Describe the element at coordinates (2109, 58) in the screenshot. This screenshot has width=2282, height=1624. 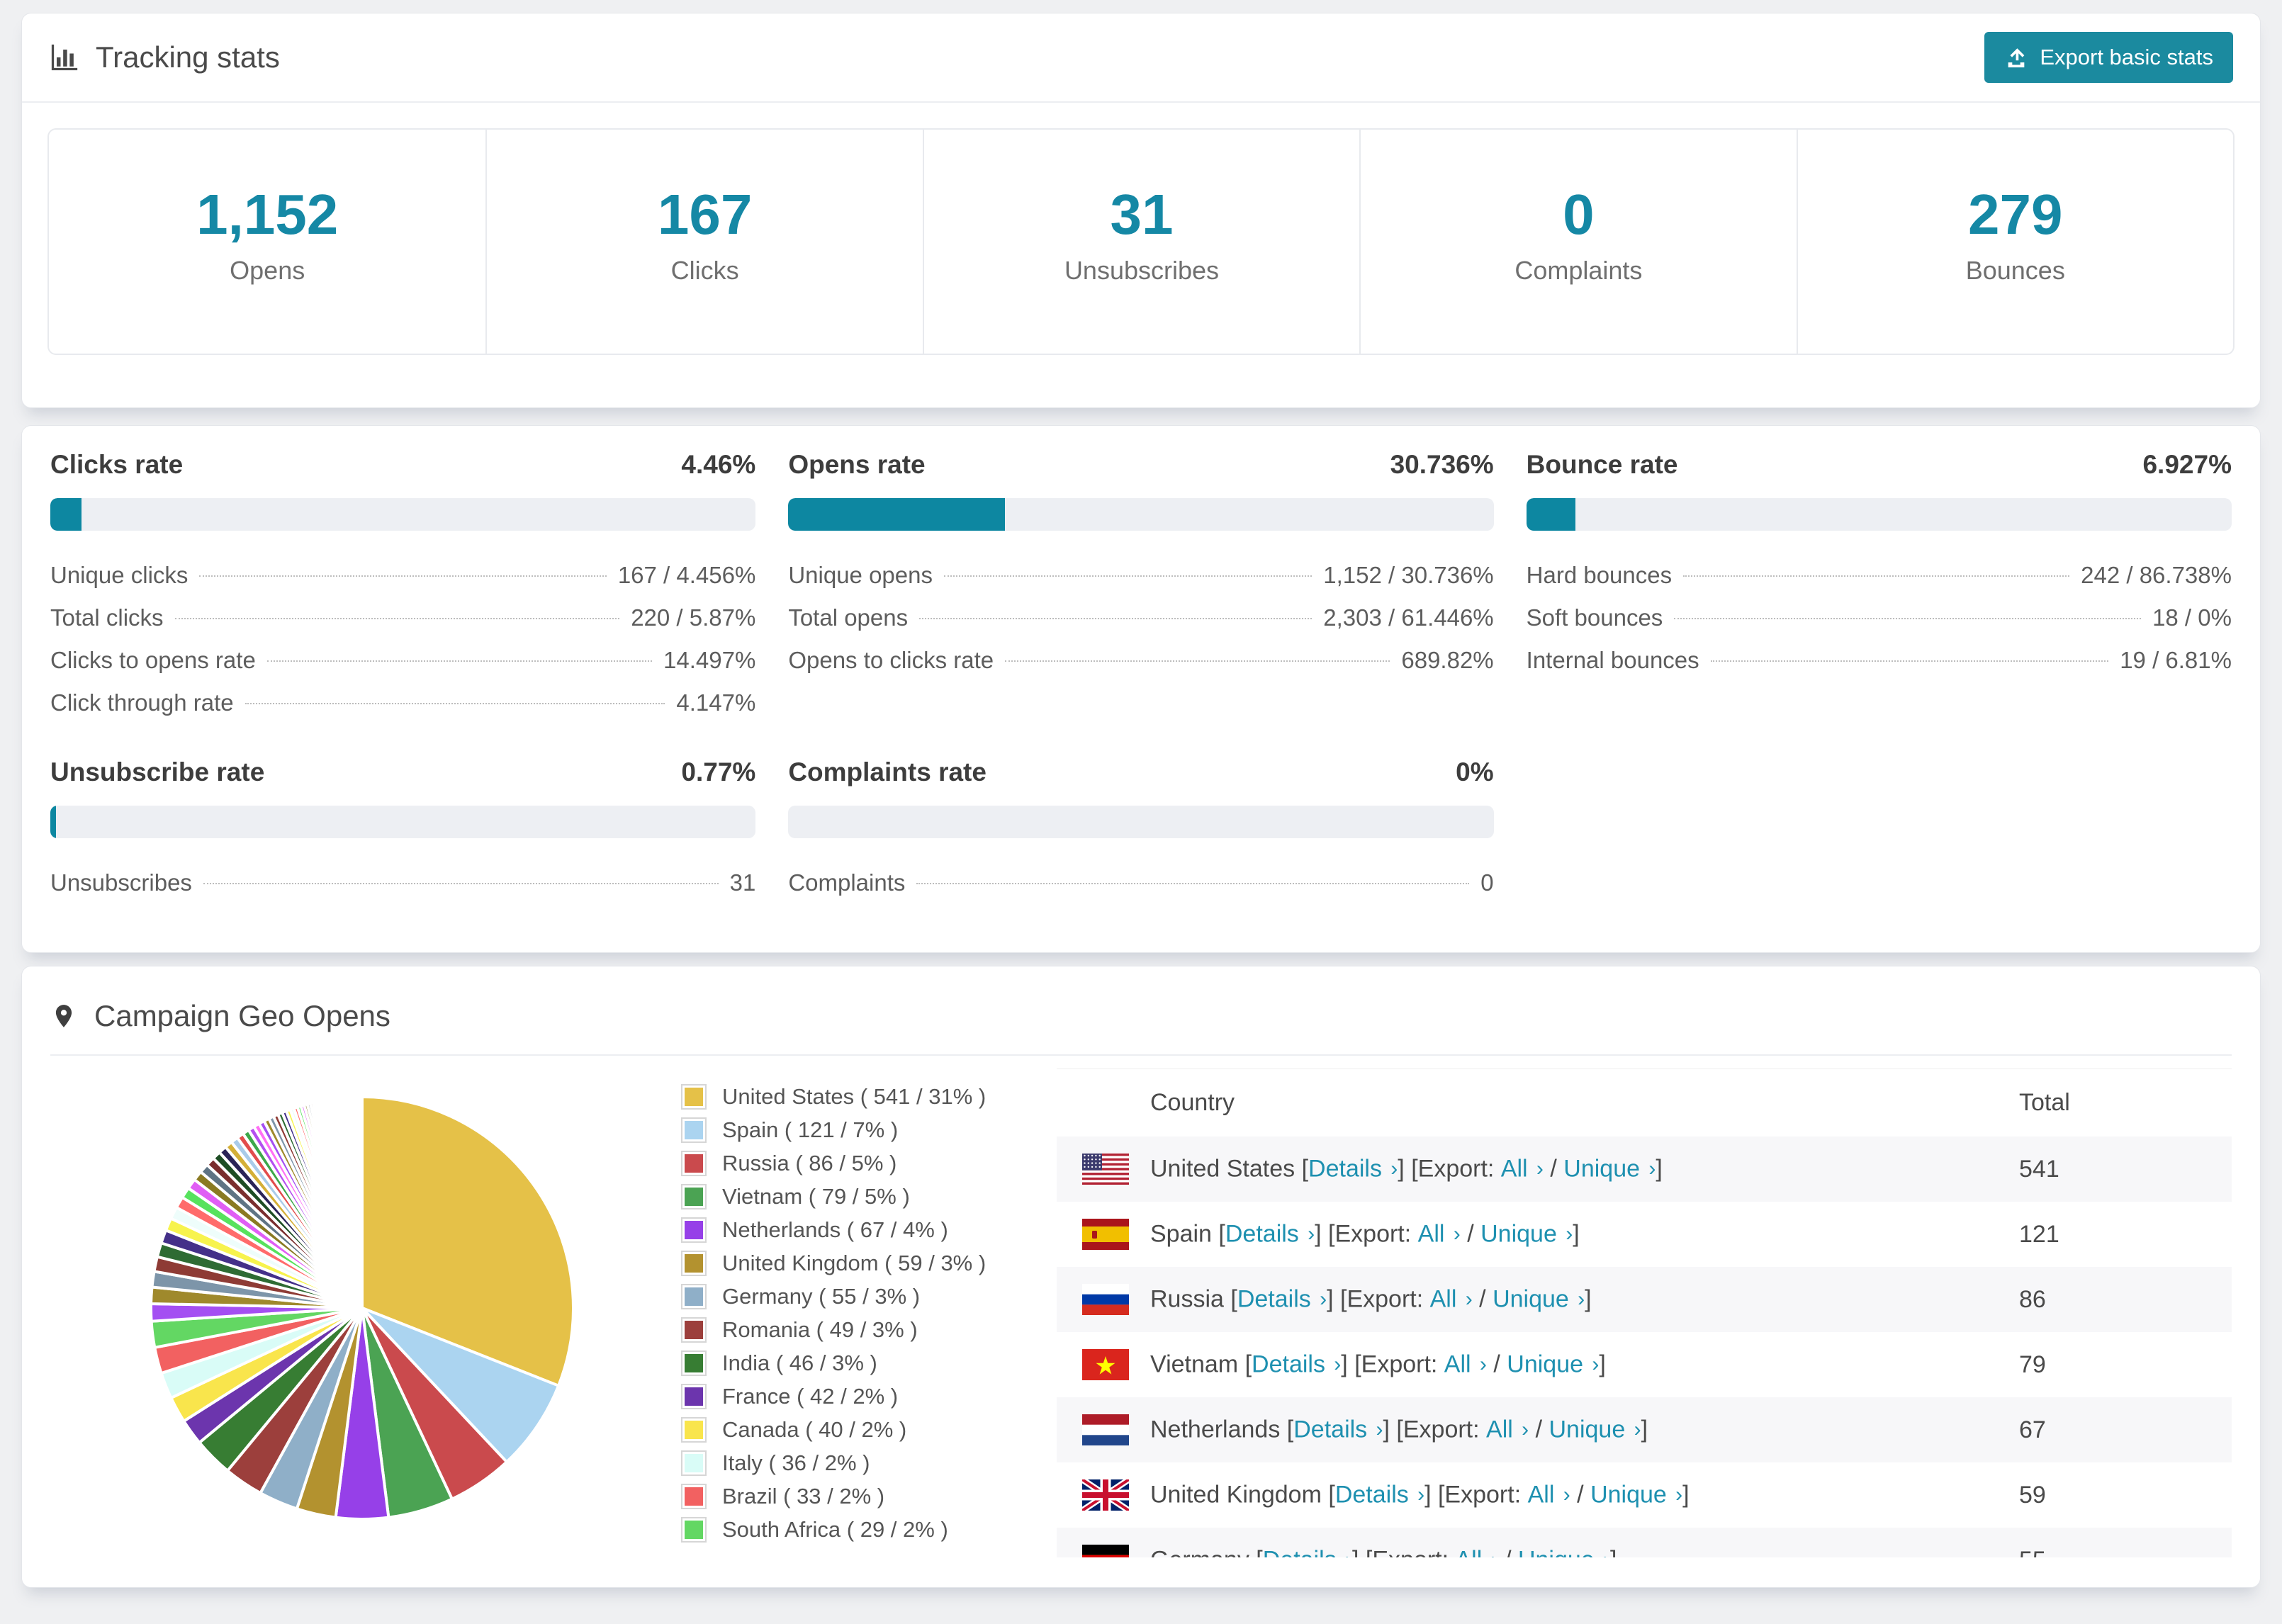
I see `export-basic-stats-button: Export basic stats` at that location.